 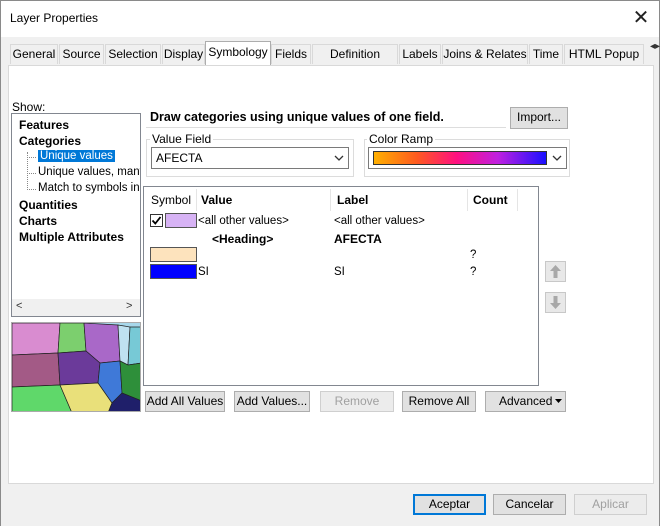 What do you see at coordinates (171, 200) in the screenshot?
I see `column-header-symbol: Symbol` at bounding box center [171, 200].